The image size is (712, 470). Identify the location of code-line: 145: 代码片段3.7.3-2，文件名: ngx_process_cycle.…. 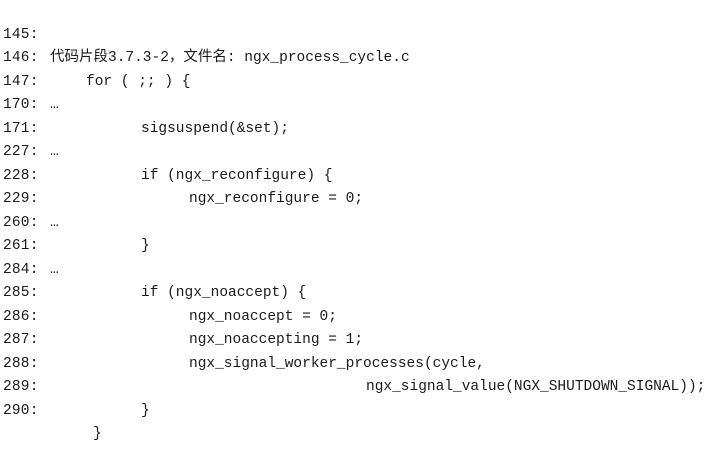
(205, 33).